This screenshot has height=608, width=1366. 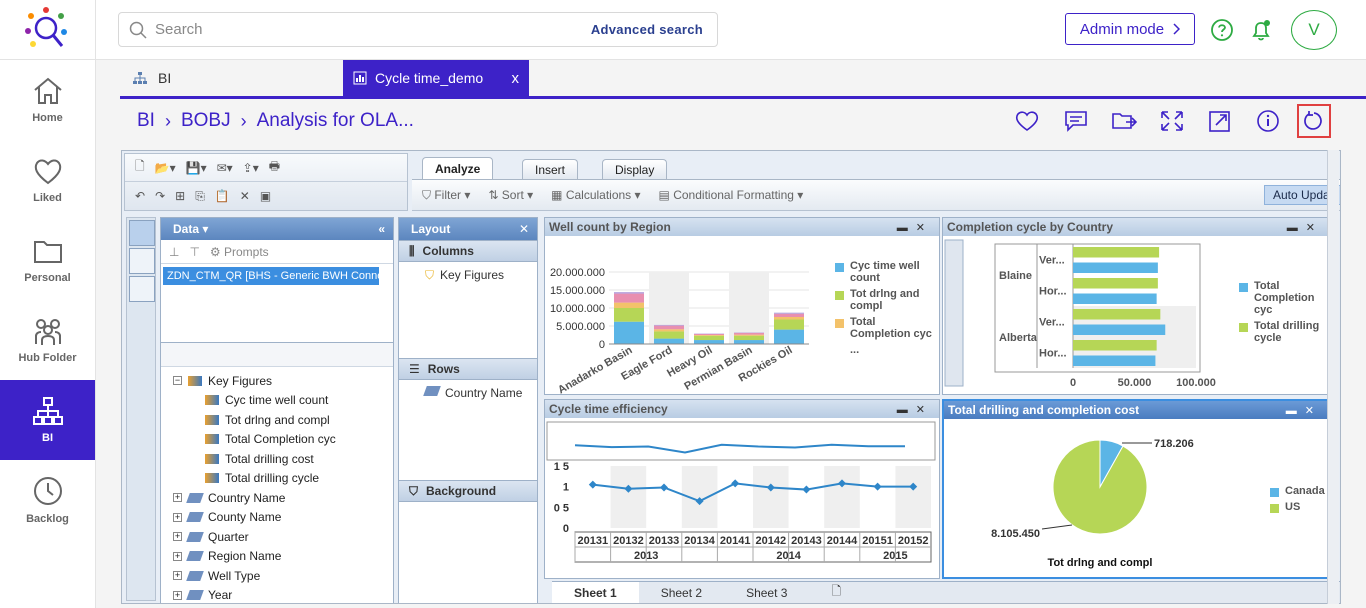 I want to click on sheet-tab-3: Sheet 3, so click(x=766, y=592).